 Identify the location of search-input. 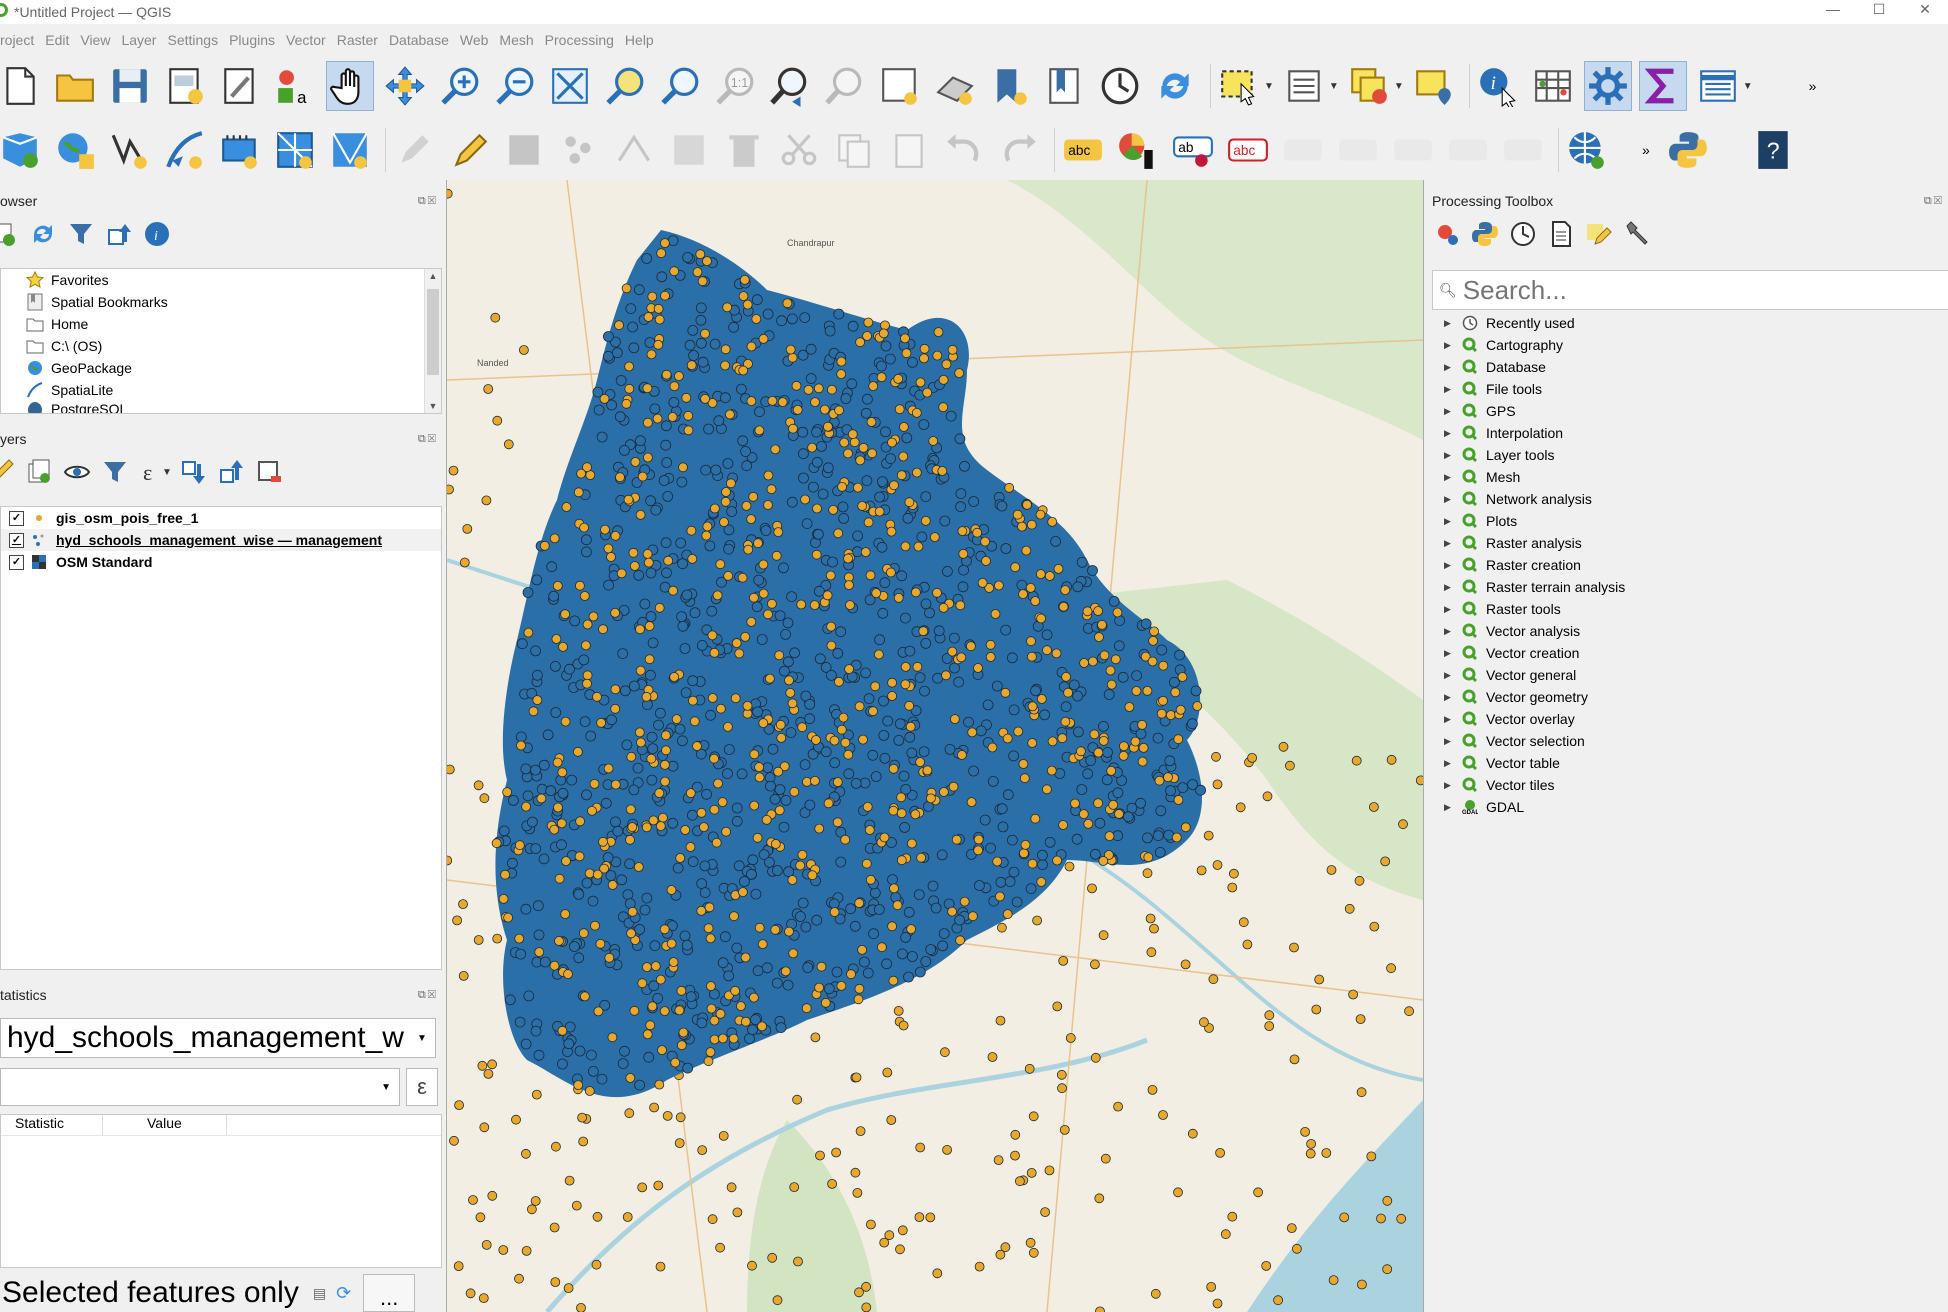
(1697, 290).